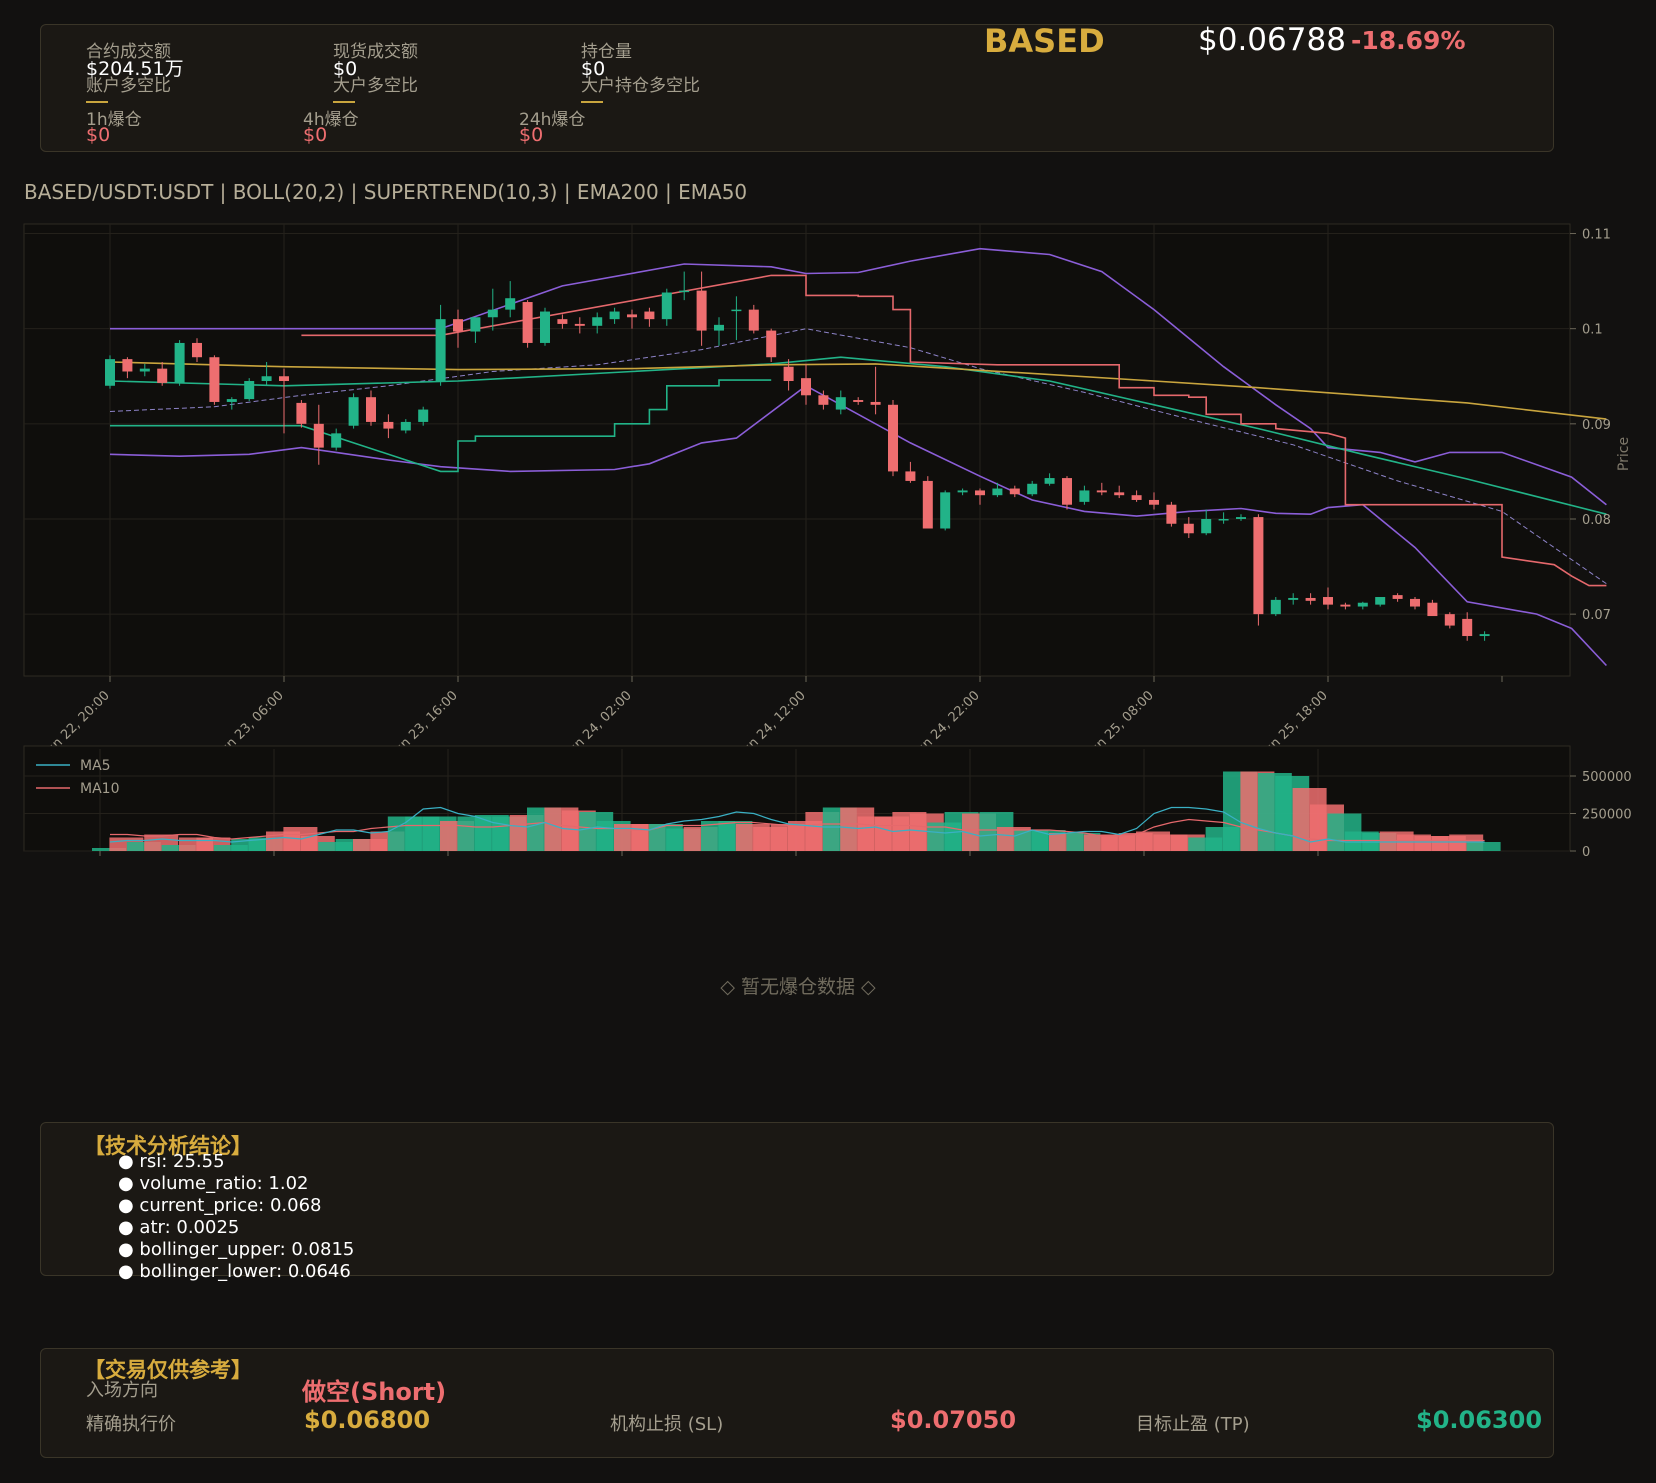 The height and width of the screenshot is (1483, 1656). I want to click on take-profit-label: 目标止盈 (TP), so click(1193, 1424).